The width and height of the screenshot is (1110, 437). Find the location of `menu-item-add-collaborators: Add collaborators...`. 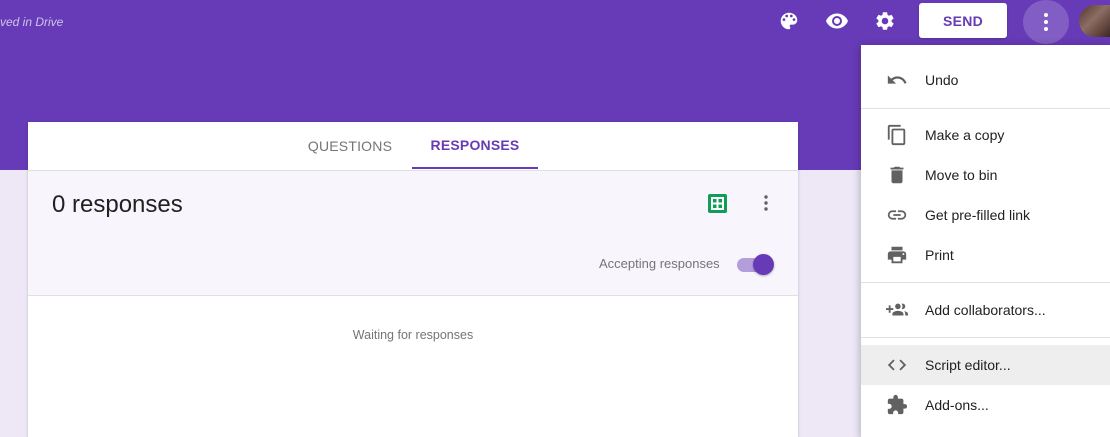

menu-item-add-collaborators: Add collaborators... is located at coordinates (985, 310).